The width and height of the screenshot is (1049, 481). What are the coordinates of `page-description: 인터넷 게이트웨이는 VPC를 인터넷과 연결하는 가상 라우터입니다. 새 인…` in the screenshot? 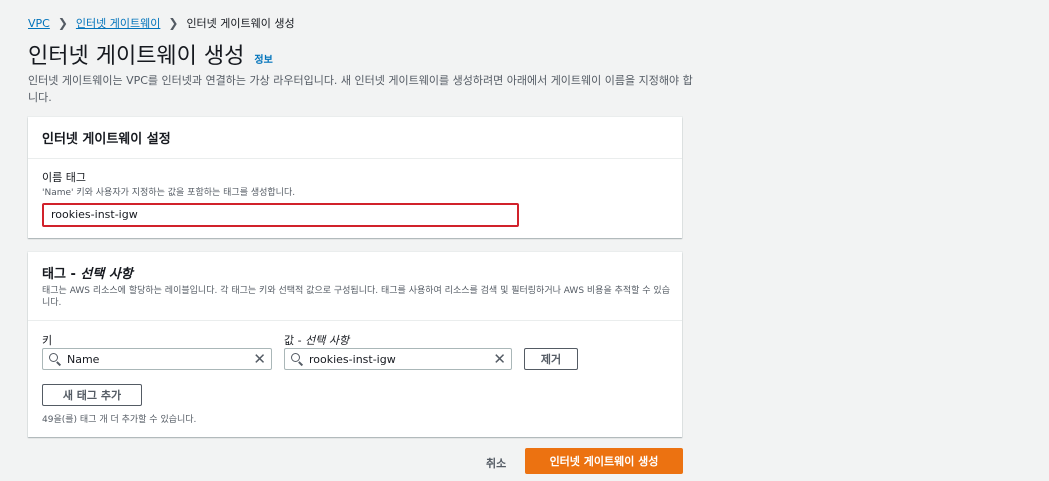 It's located at (360, 89).